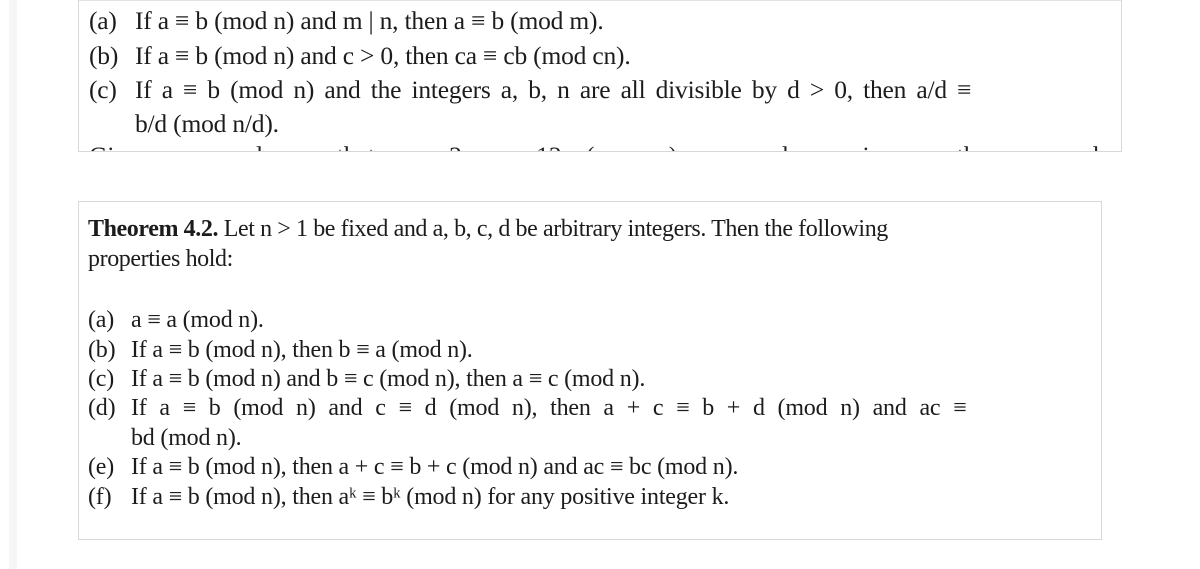 The image size is (1200, 569). Describe the element at coordinates (153, 229) in the screenshot. I see `theorem-heading: Theorem 4.2.` at that location.